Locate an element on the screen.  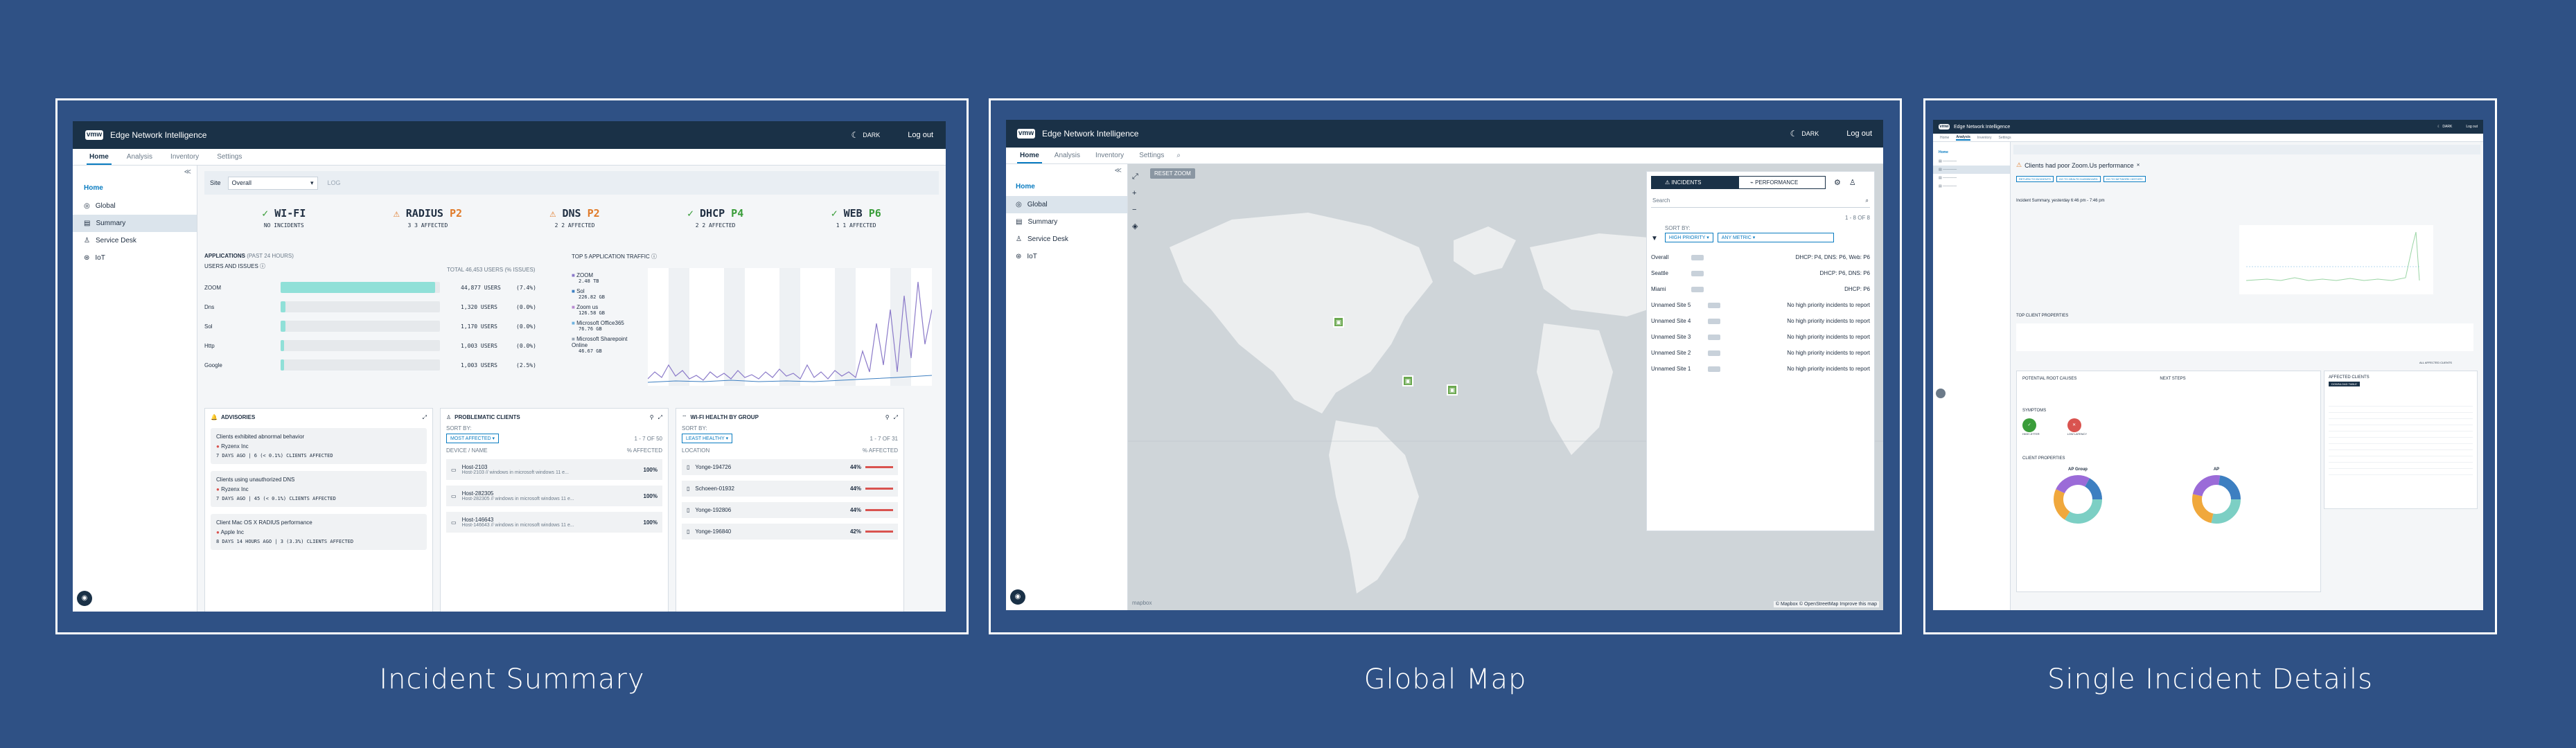
category-radius: ⚠ RADIUS P2 3 3 AFFECTED is located at coordinates (428, 218).